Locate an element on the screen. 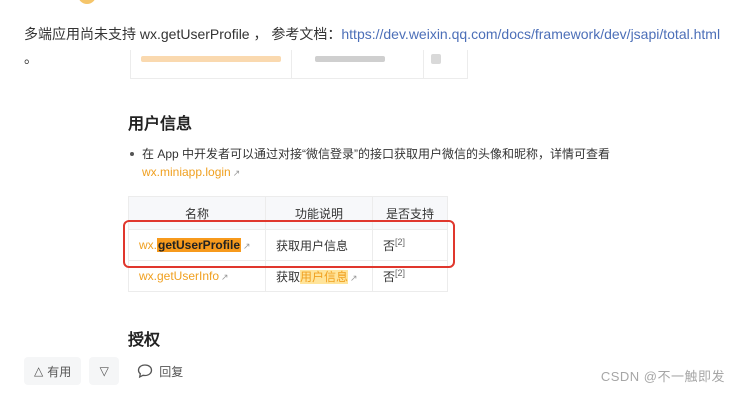  intro-trailing: 。 is located at coordinates (31, 58).